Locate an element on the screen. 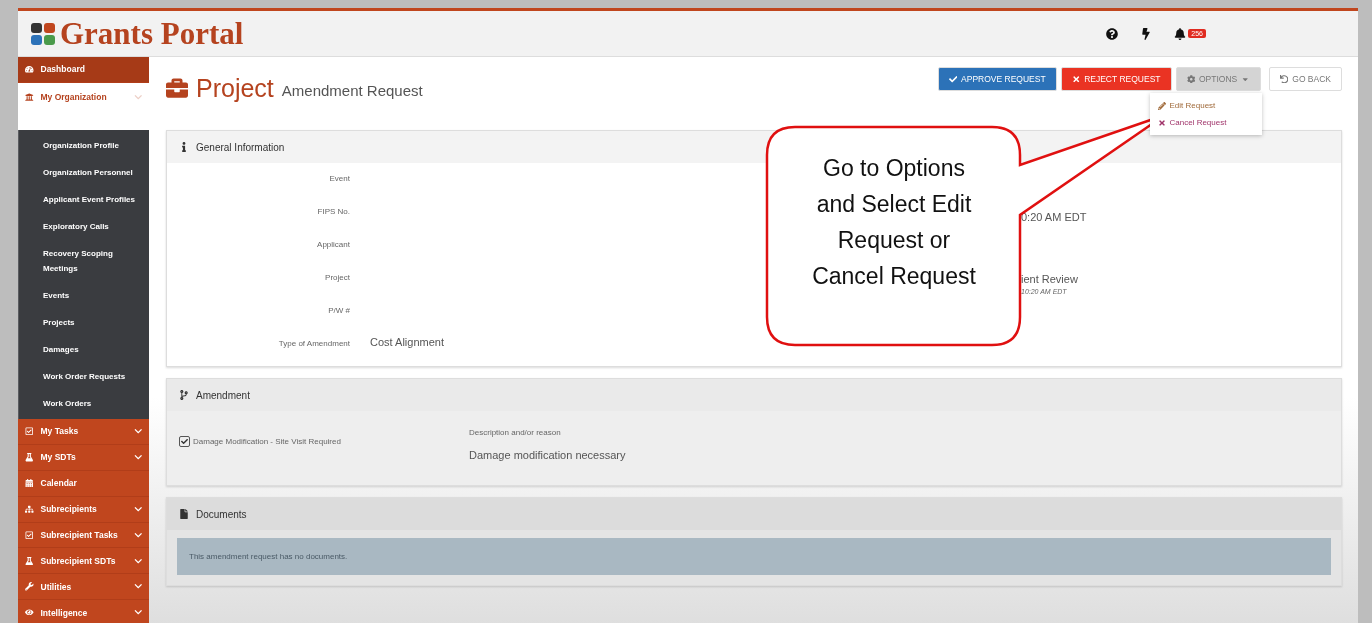 This screenshot has width=1372, height=623. submenu-item: Applicant Event Profiles is located at coordinates (84, 200).